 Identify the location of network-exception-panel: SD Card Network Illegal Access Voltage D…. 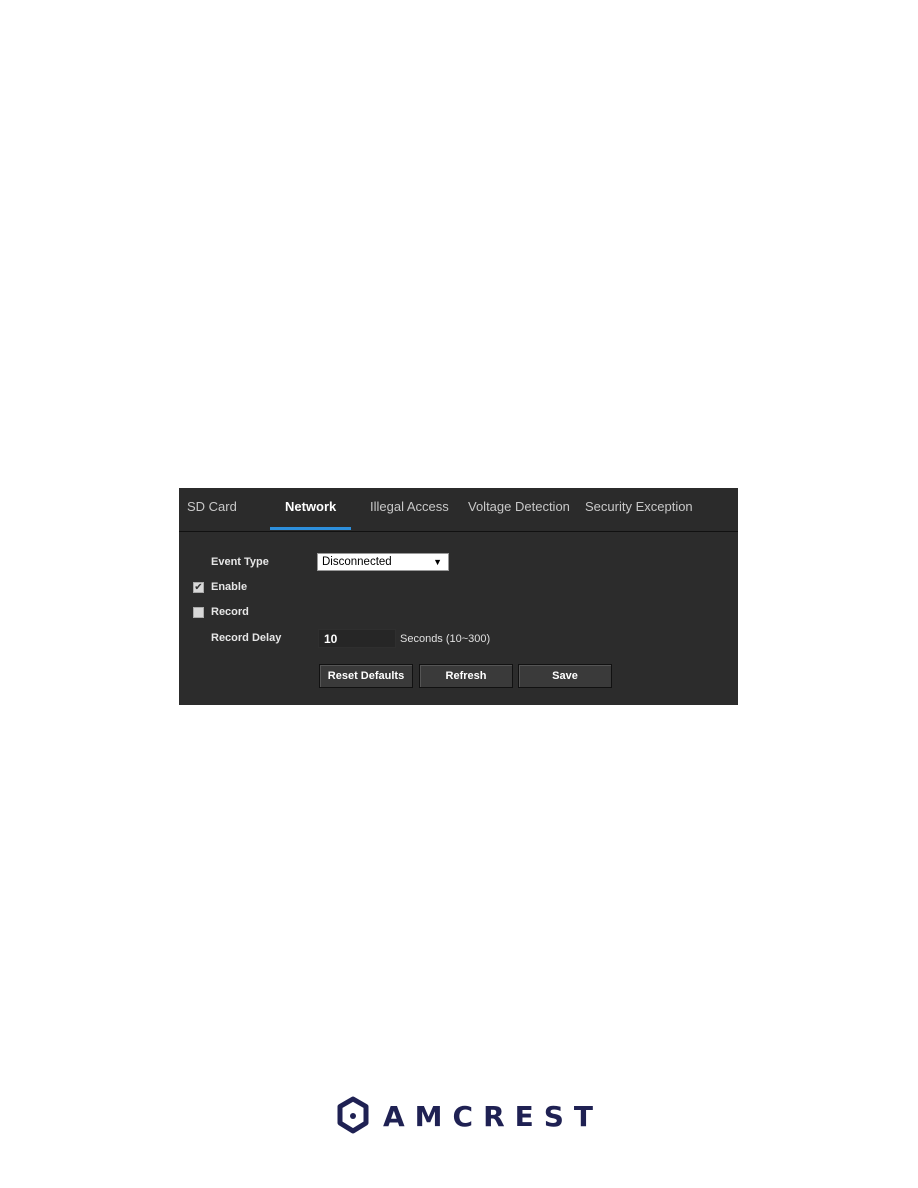
(458, 596).